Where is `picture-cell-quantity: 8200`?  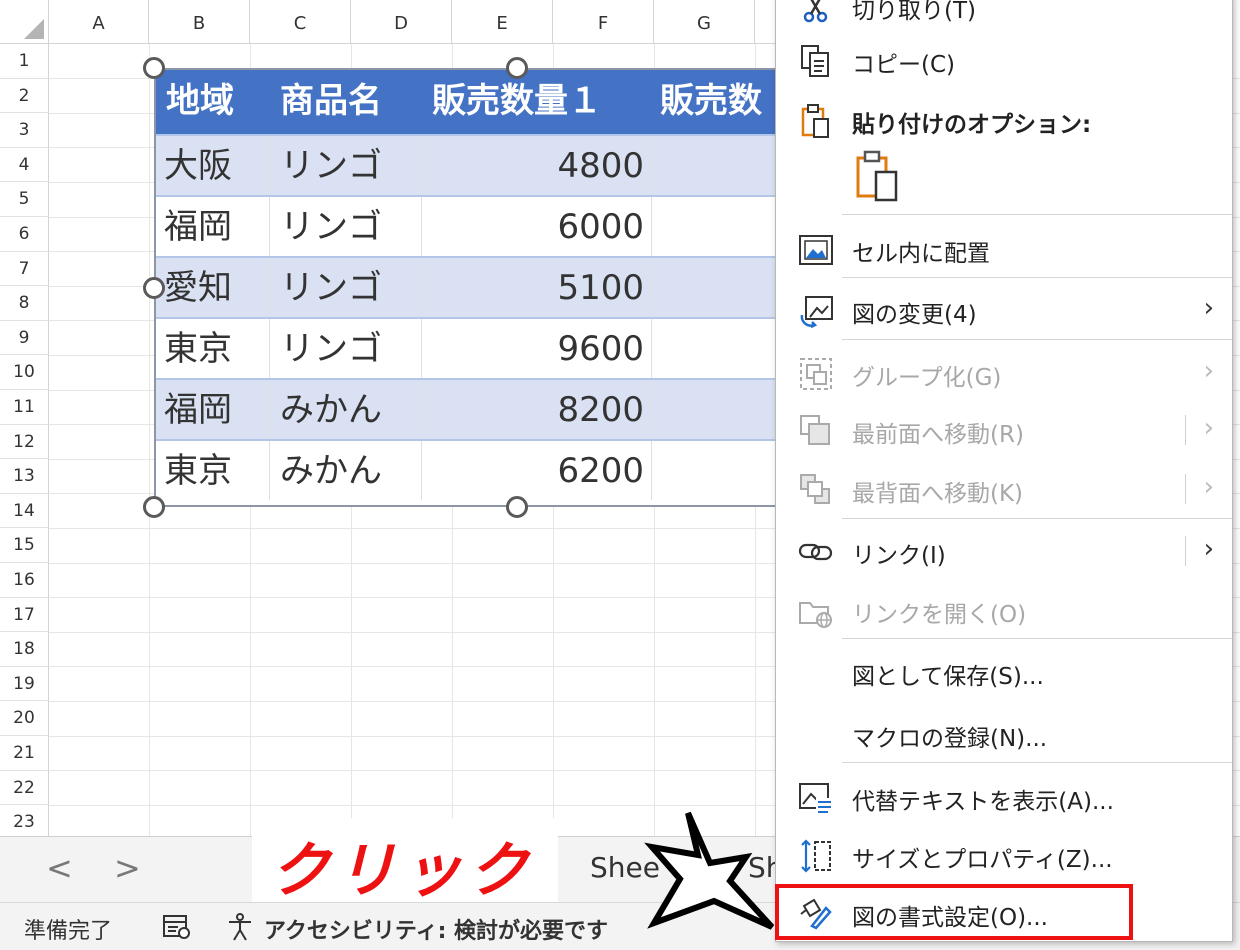
picture-cell-quantity: 8200 is located at coordinates (600, 410).